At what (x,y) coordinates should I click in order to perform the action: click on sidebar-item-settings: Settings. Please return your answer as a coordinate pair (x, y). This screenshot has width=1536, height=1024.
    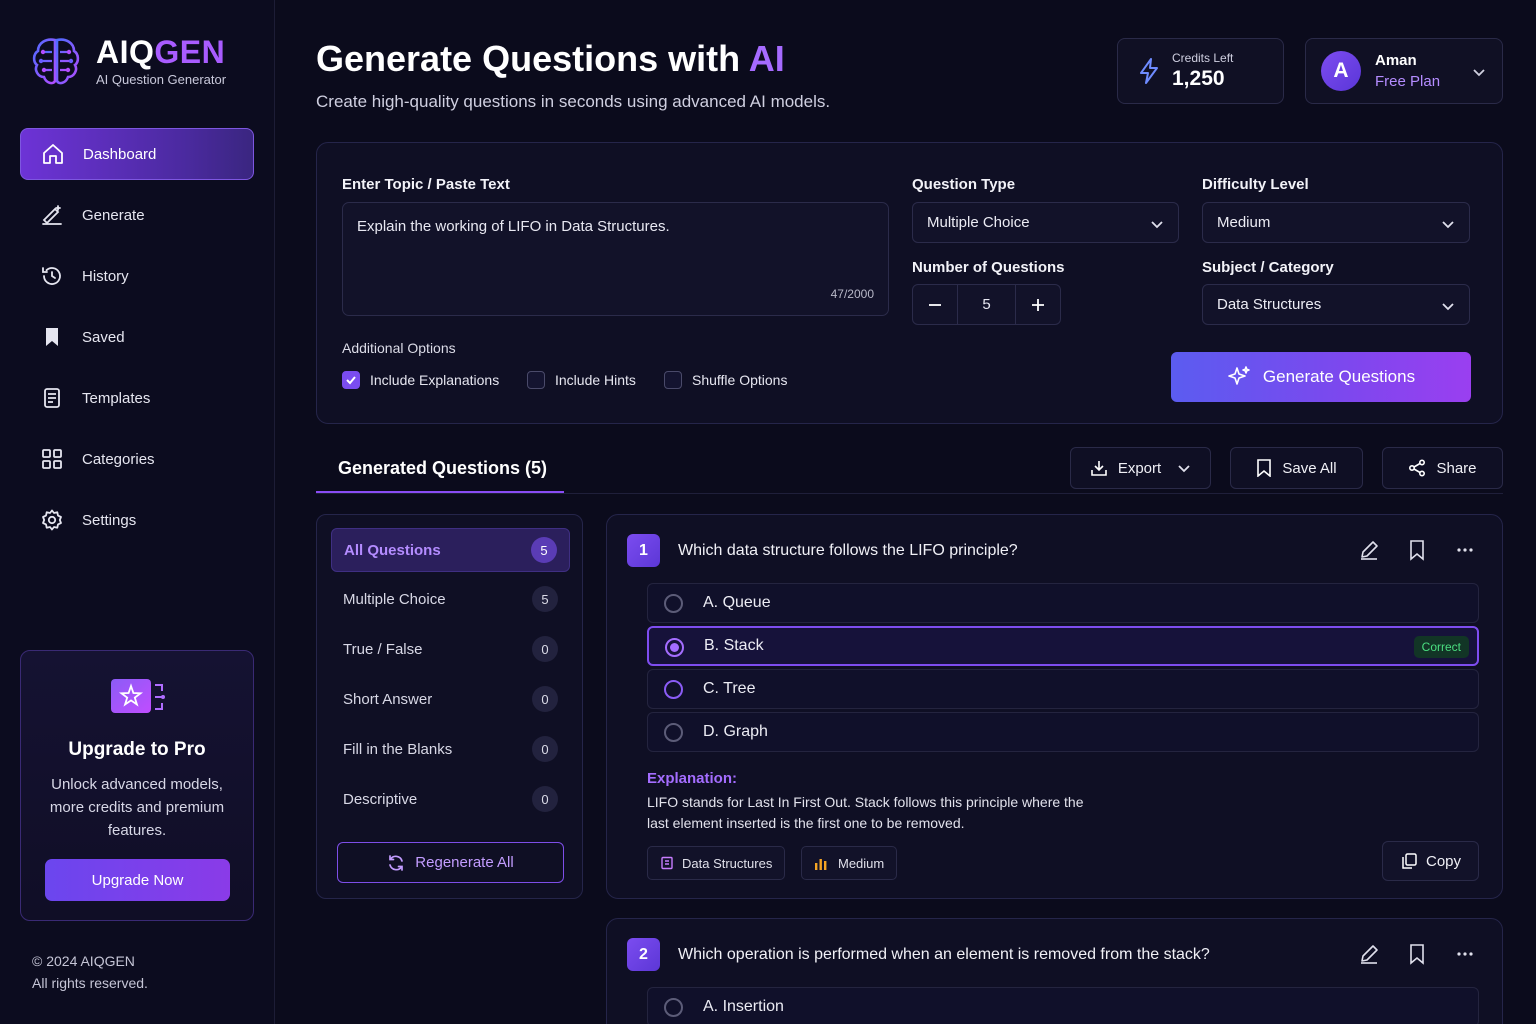
    Looking at the image, I should click on (137, 520).